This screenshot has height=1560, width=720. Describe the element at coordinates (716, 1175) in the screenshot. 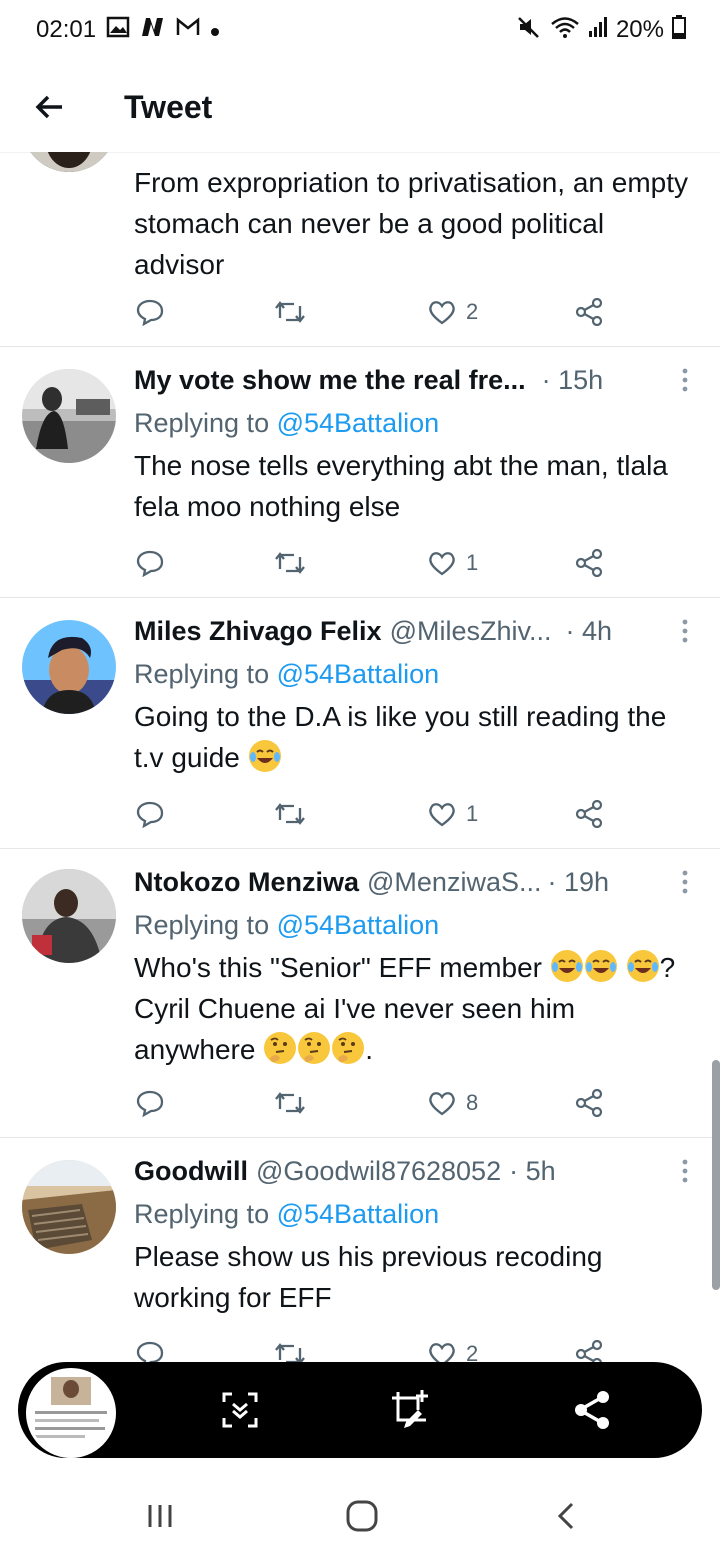

I see `scrollbar` at that location.